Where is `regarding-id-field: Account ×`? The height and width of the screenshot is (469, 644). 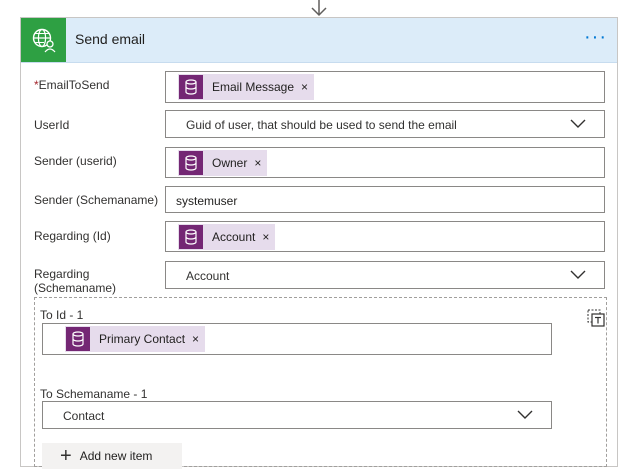 regarding-id-field: Account × is located at coordinates (385, 236).